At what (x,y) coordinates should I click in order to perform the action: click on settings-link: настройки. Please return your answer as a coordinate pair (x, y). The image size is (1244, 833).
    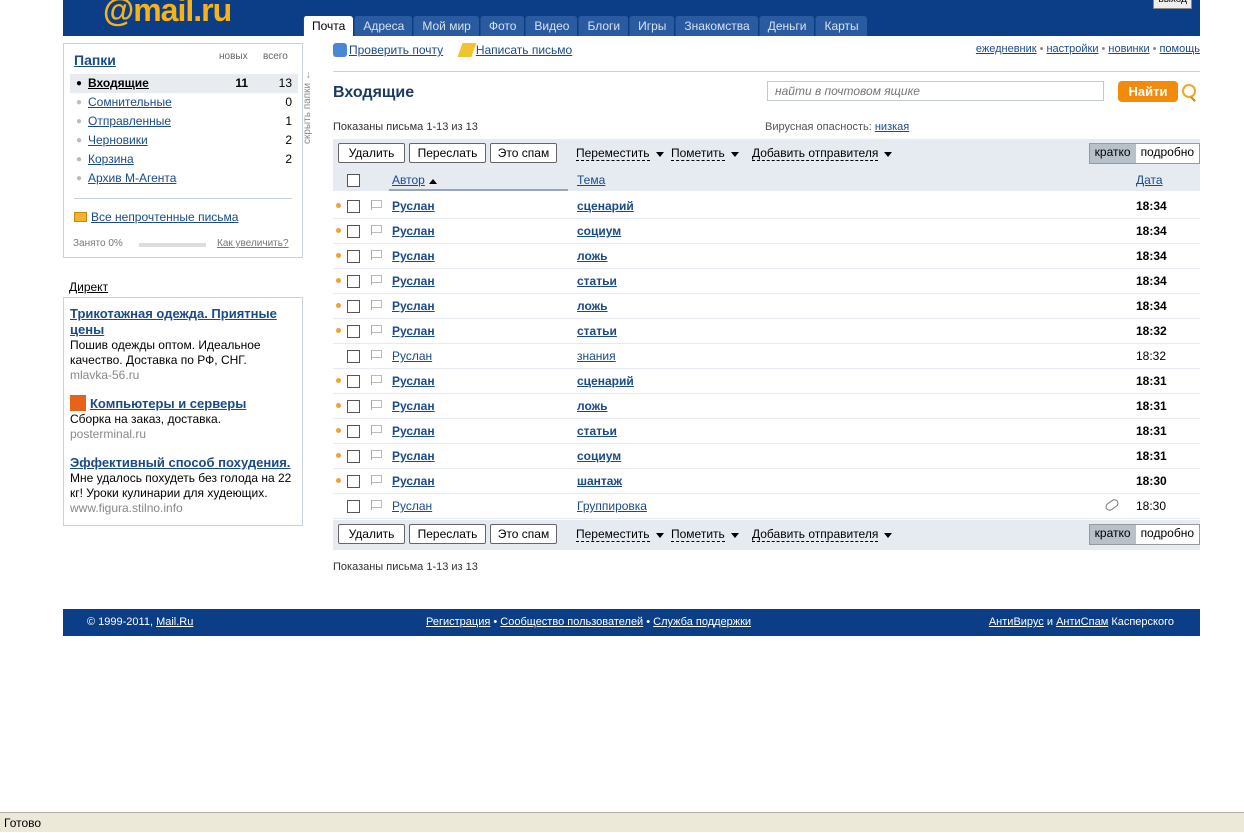
    Looking at the image, I should click on (1072, 49).